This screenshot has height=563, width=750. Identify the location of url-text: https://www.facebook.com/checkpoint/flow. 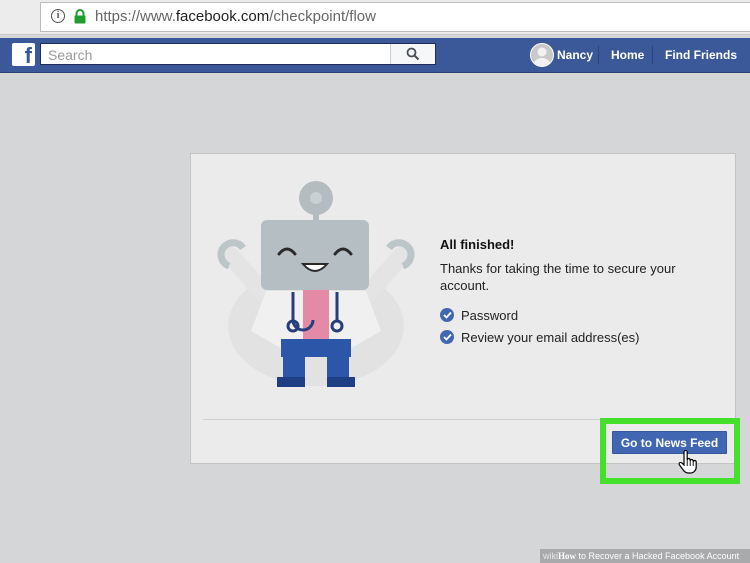
(235, 16).